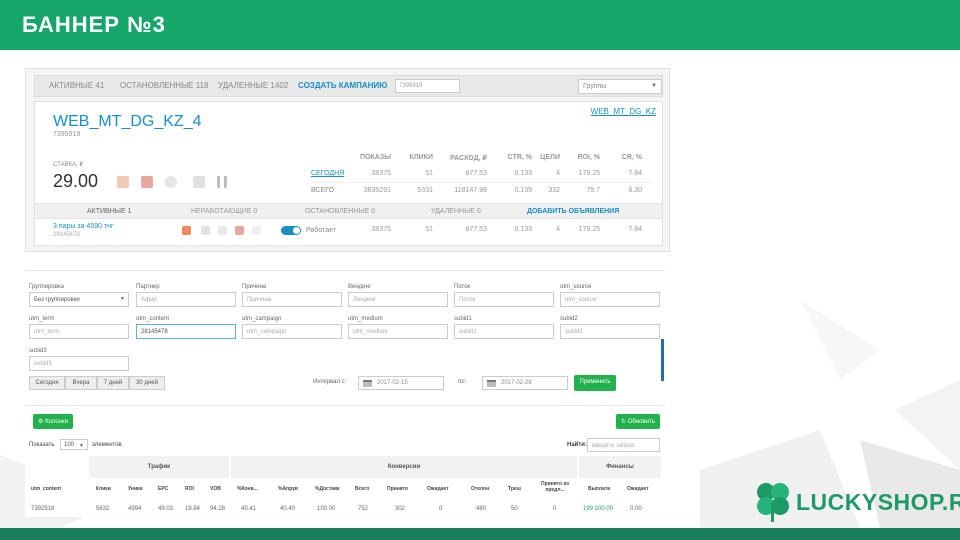 The image size is (960, 540). Describe the element at coordinates (67, 134) in the screenshot. I see `campaign-id: 7395919` at that location.